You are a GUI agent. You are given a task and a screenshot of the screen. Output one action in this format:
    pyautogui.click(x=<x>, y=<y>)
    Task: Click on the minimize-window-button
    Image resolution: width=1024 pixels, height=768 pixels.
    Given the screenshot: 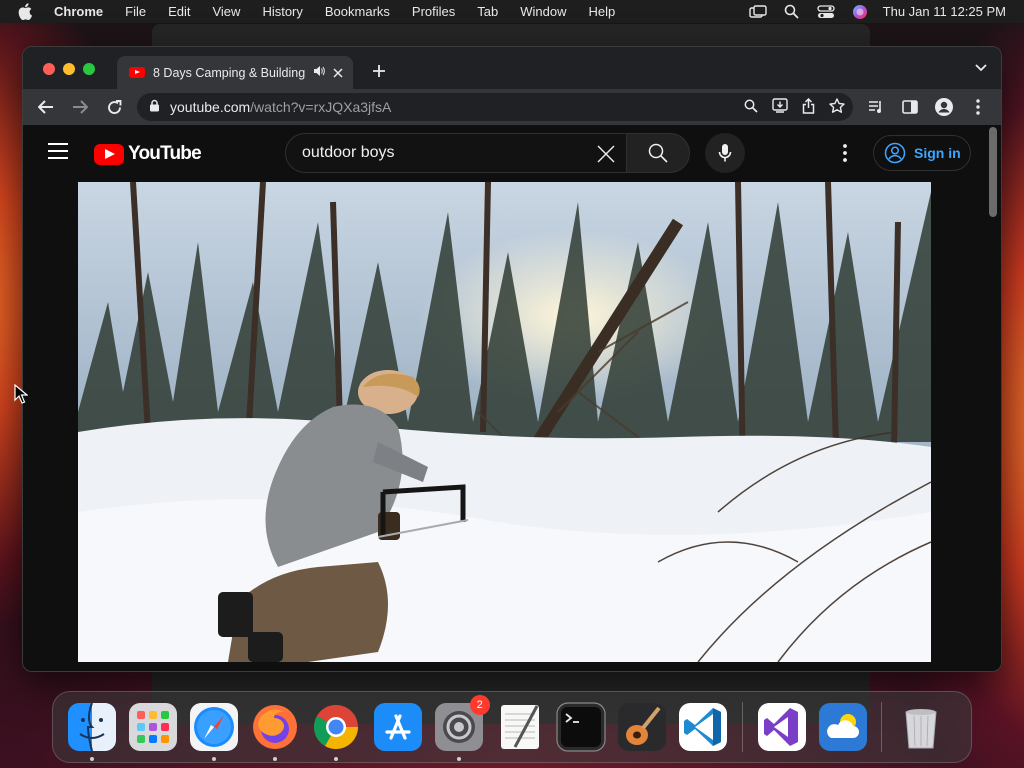 What is the action you would take?
    pyautogui.click(x=69, y=69)
    